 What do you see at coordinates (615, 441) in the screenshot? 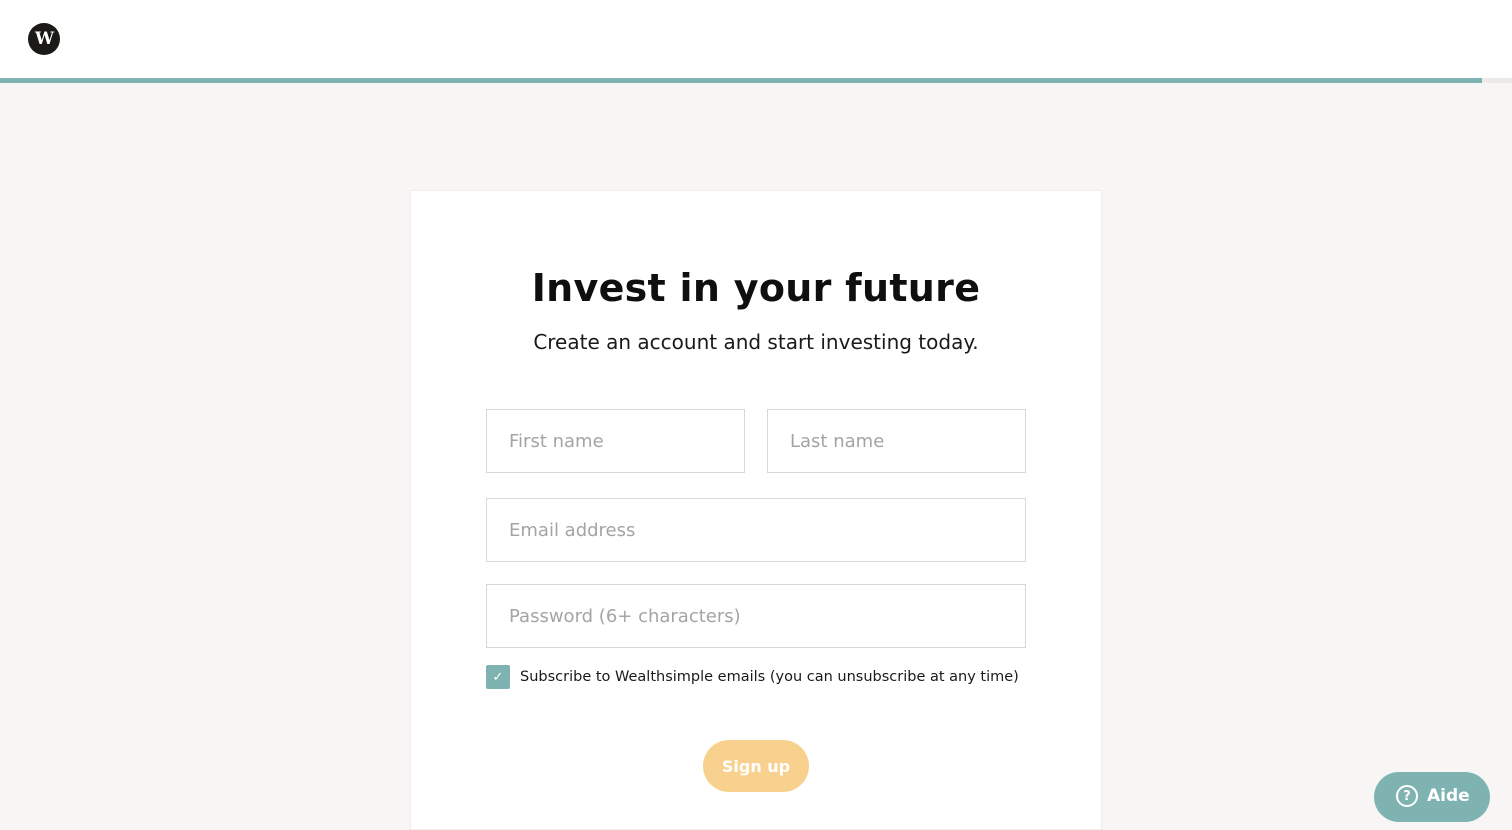
I see `first-name-field` at bounding box center [615, 441].